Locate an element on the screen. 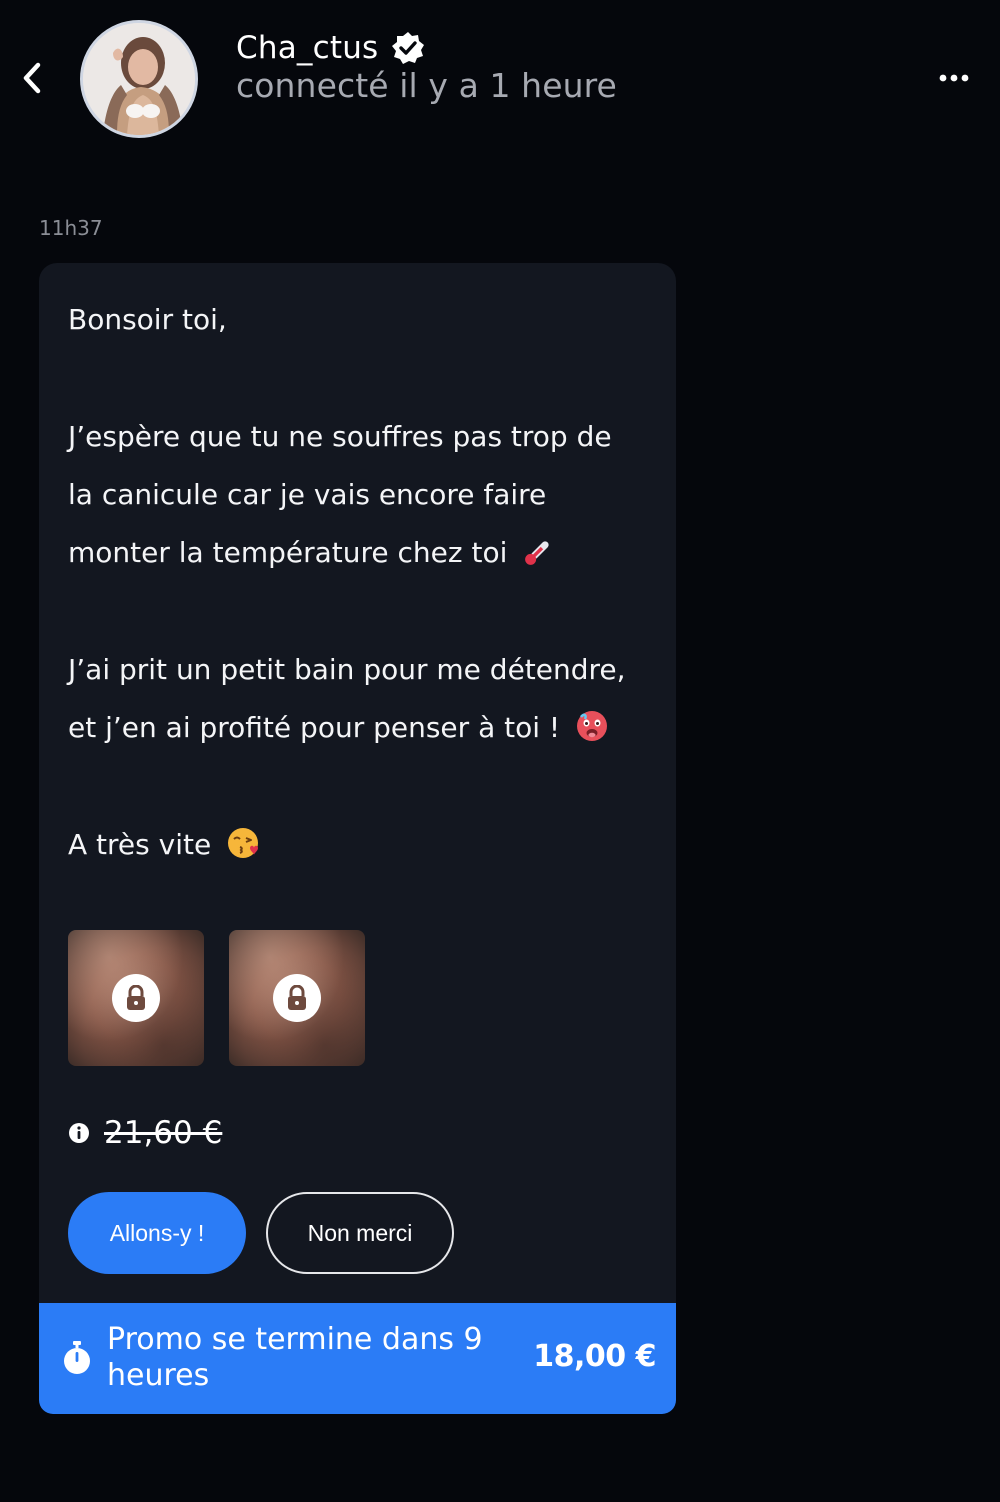 The height and width of the screenshot is (1502, 1000). promo-banner: Promo se termine dans 9 heures 18,00 € is located at coordinates (357, 1358).